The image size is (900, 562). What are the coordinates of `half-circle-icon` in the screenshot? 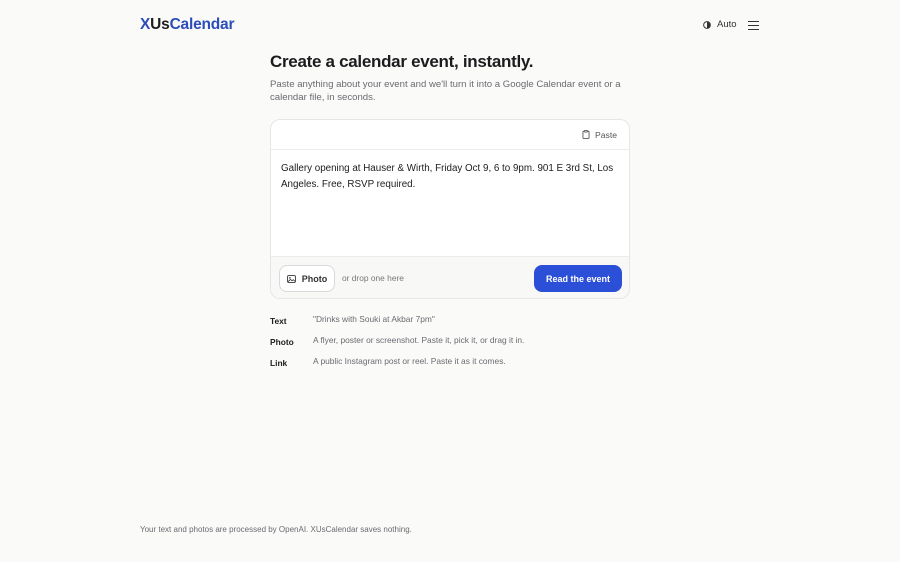 It's located at (707, 24).